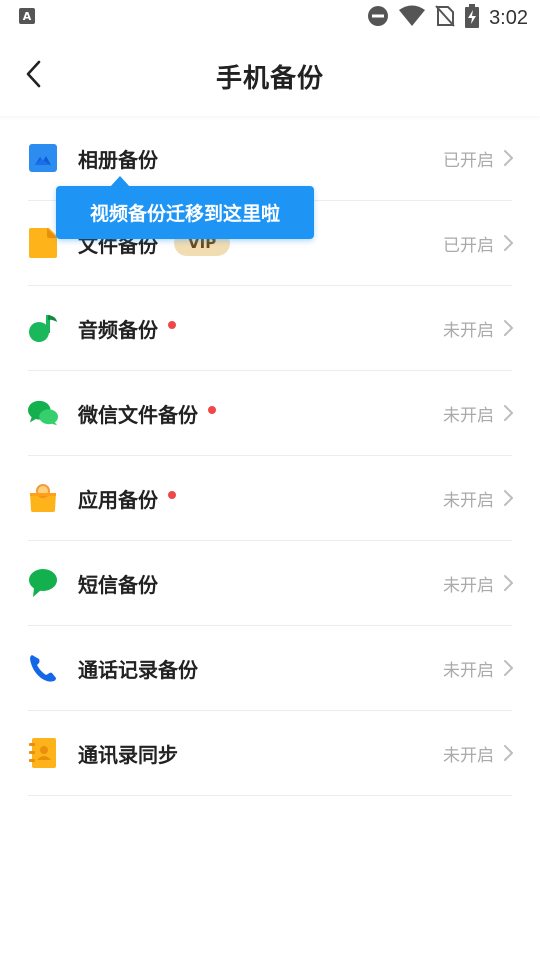  What do you see at coordinates (378, 18) in the screenshot?
I see `do-not-disturb-icon` at bounding box center [378, 18].